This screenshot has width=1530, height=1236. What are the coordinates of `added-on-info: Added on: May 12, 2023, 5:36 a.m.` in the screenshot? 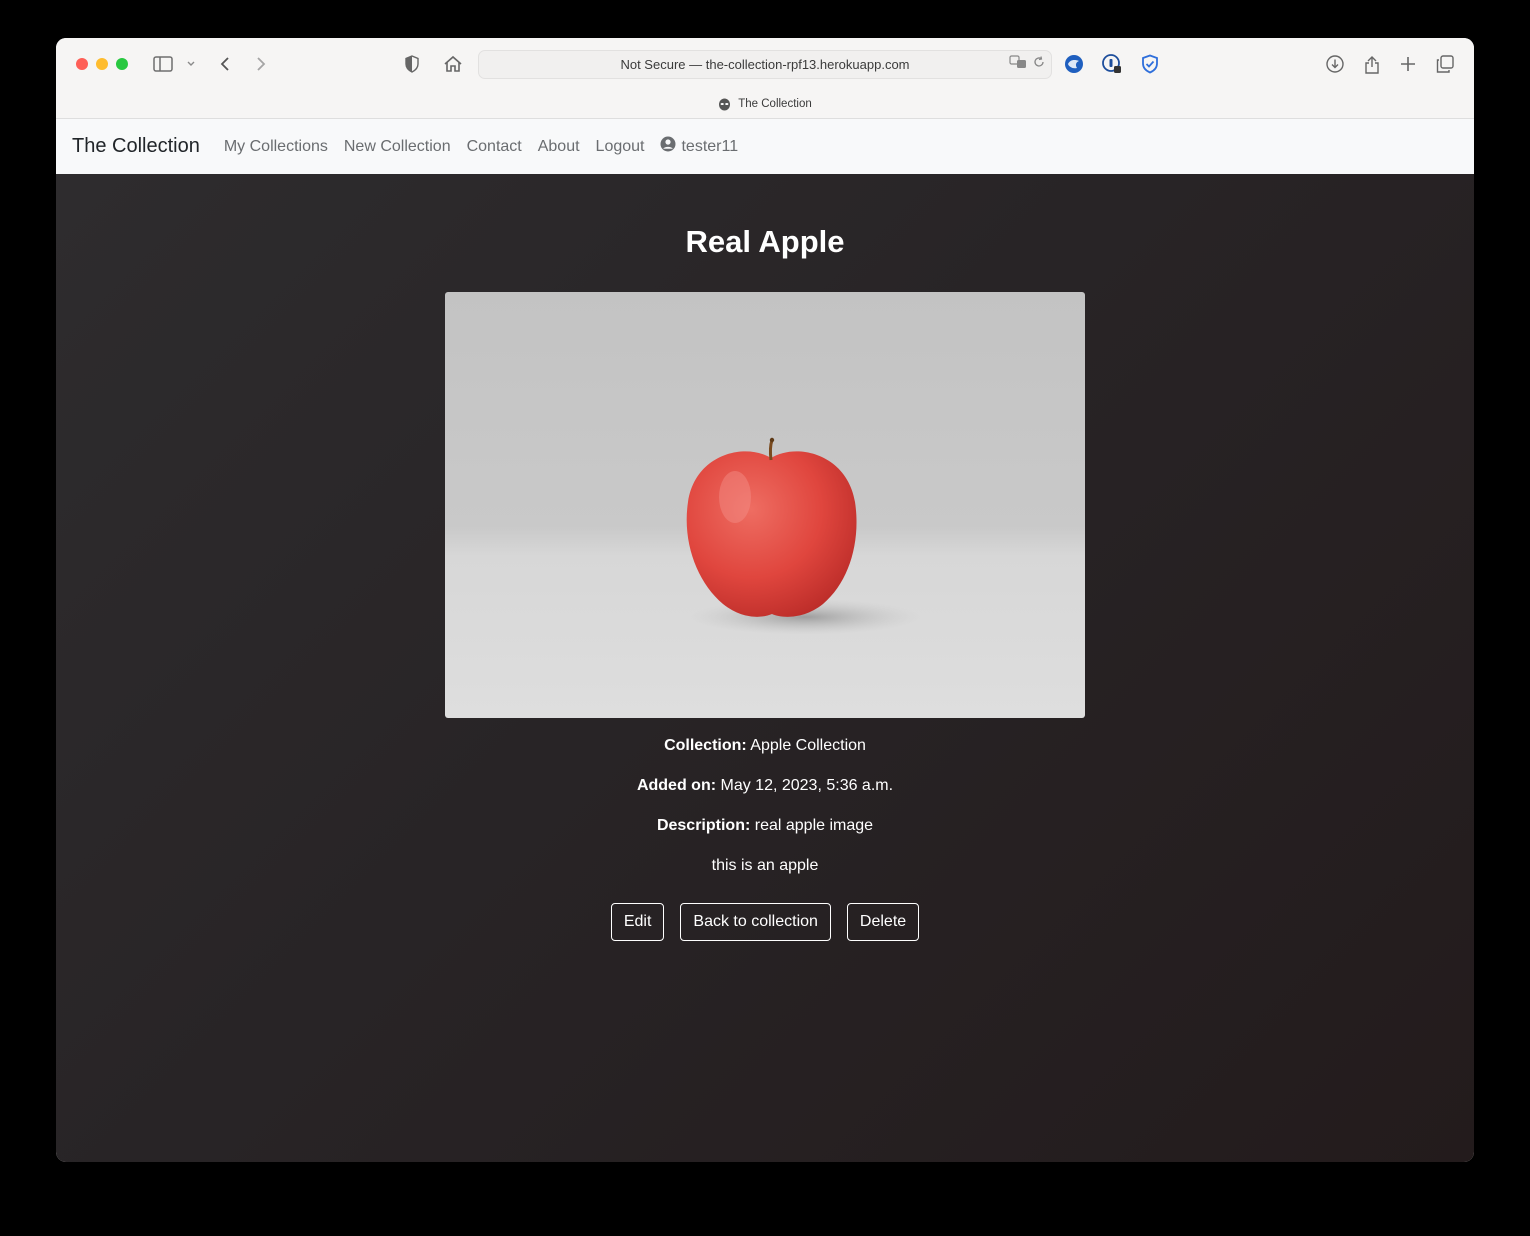 It's located at (765, 786).